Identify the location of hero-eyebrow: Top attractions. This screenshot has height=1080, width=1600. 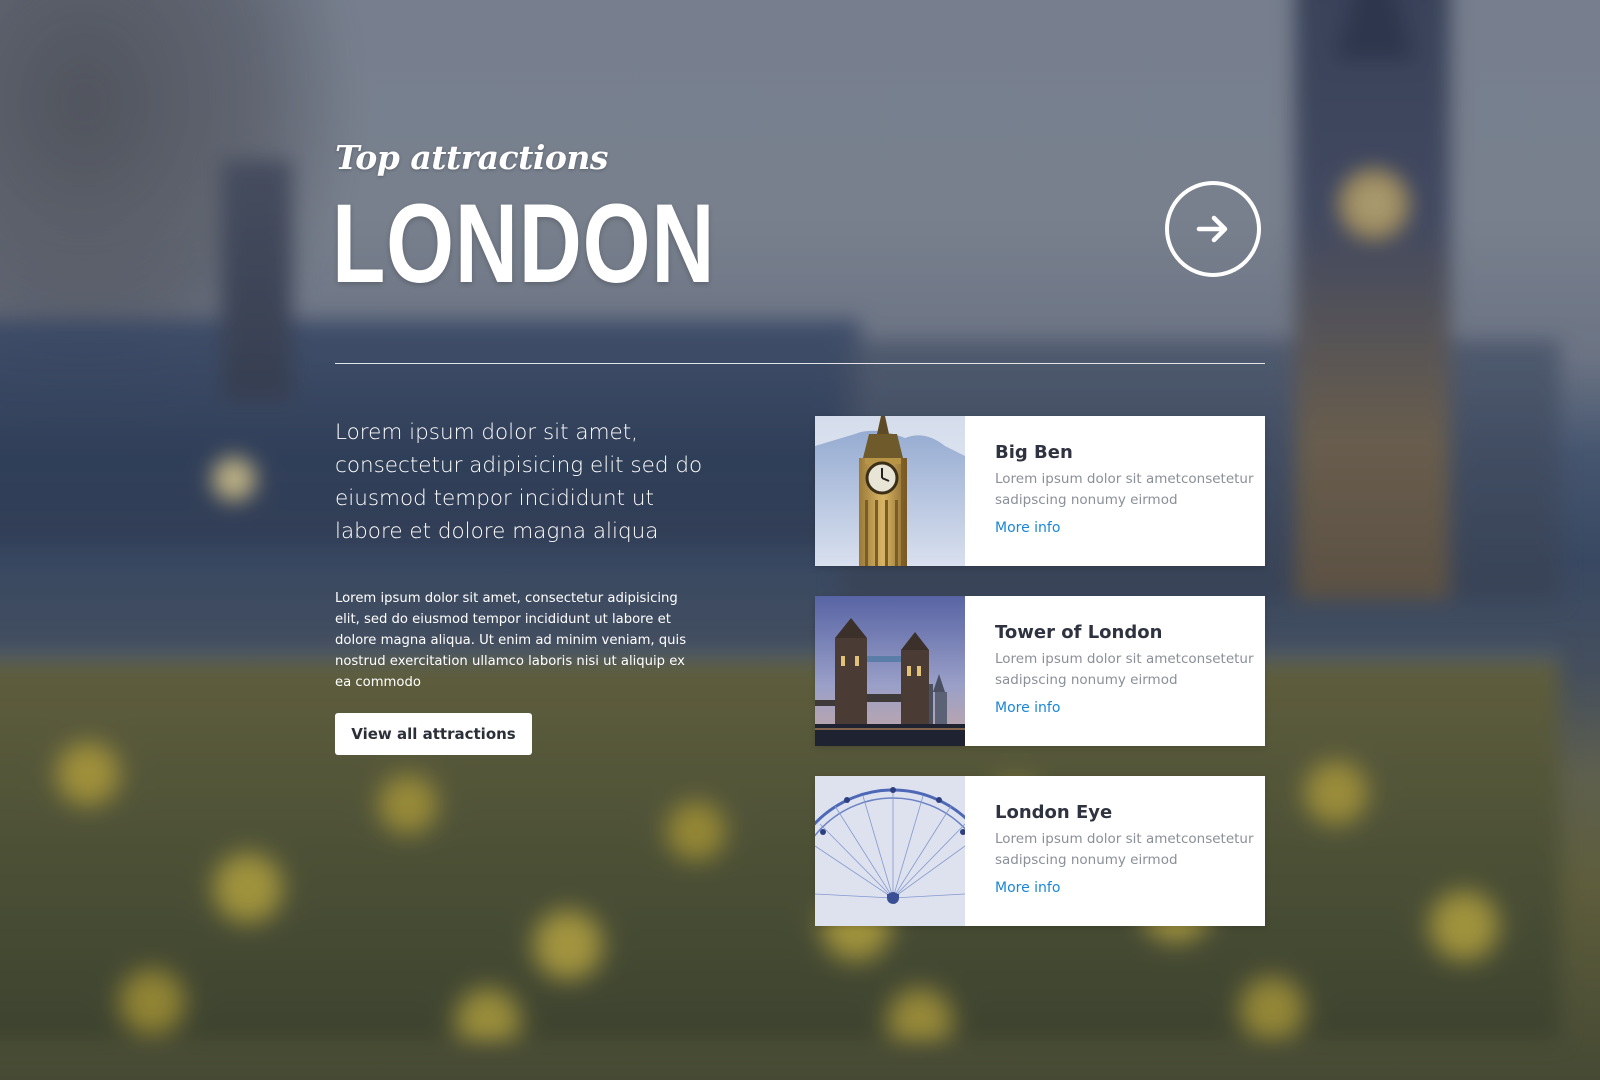
(471, 157).